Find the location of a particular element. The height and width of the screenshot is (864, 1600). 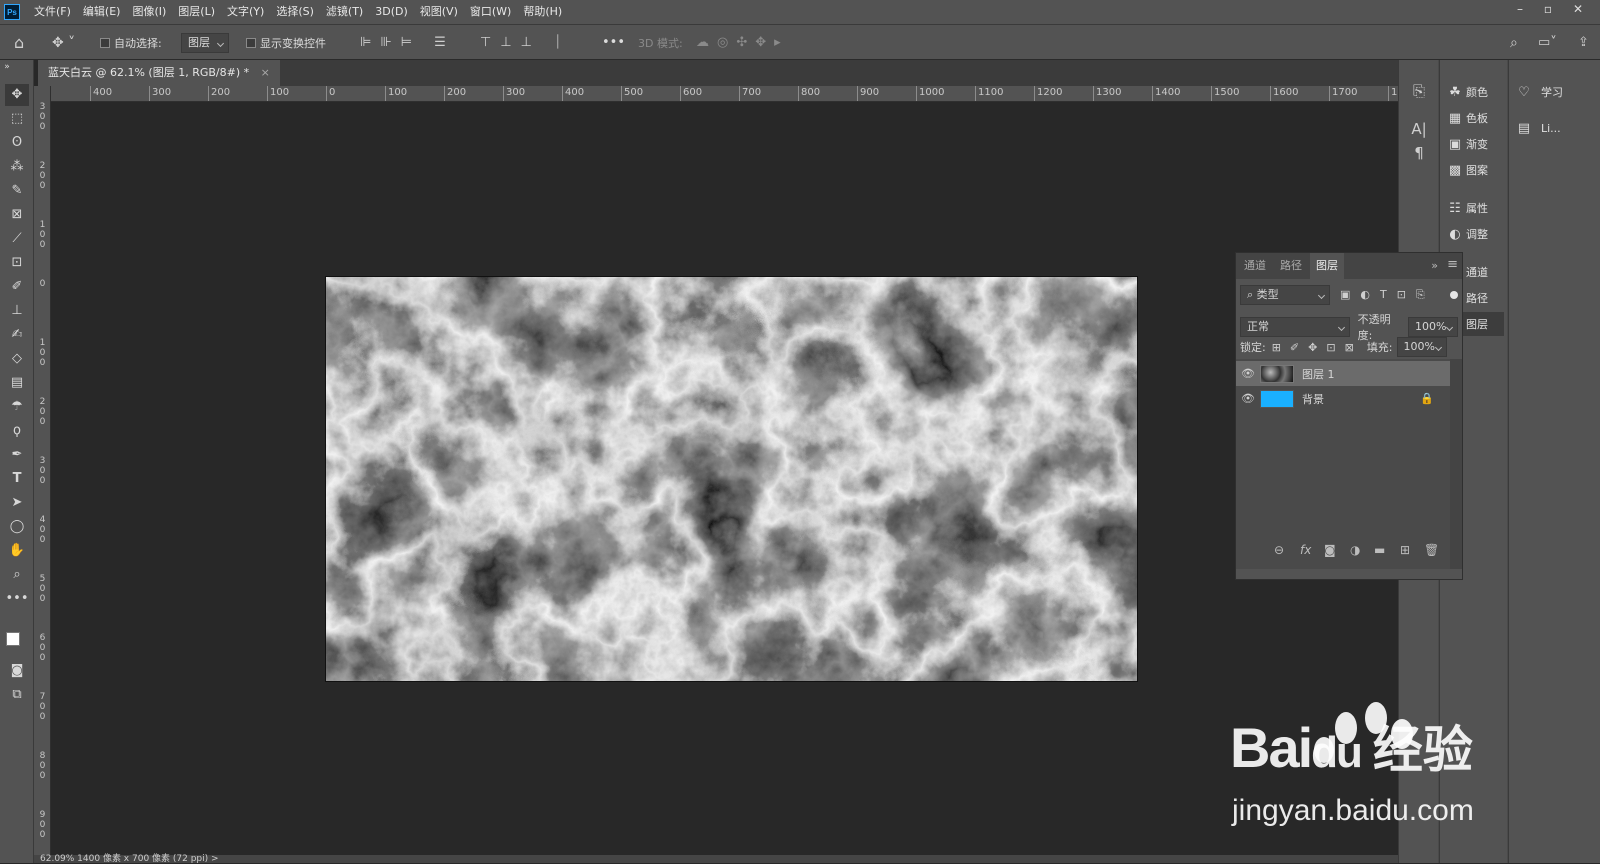

adjustments-panel-button: ◐ 调整 is located at coordinates (1466, 234).